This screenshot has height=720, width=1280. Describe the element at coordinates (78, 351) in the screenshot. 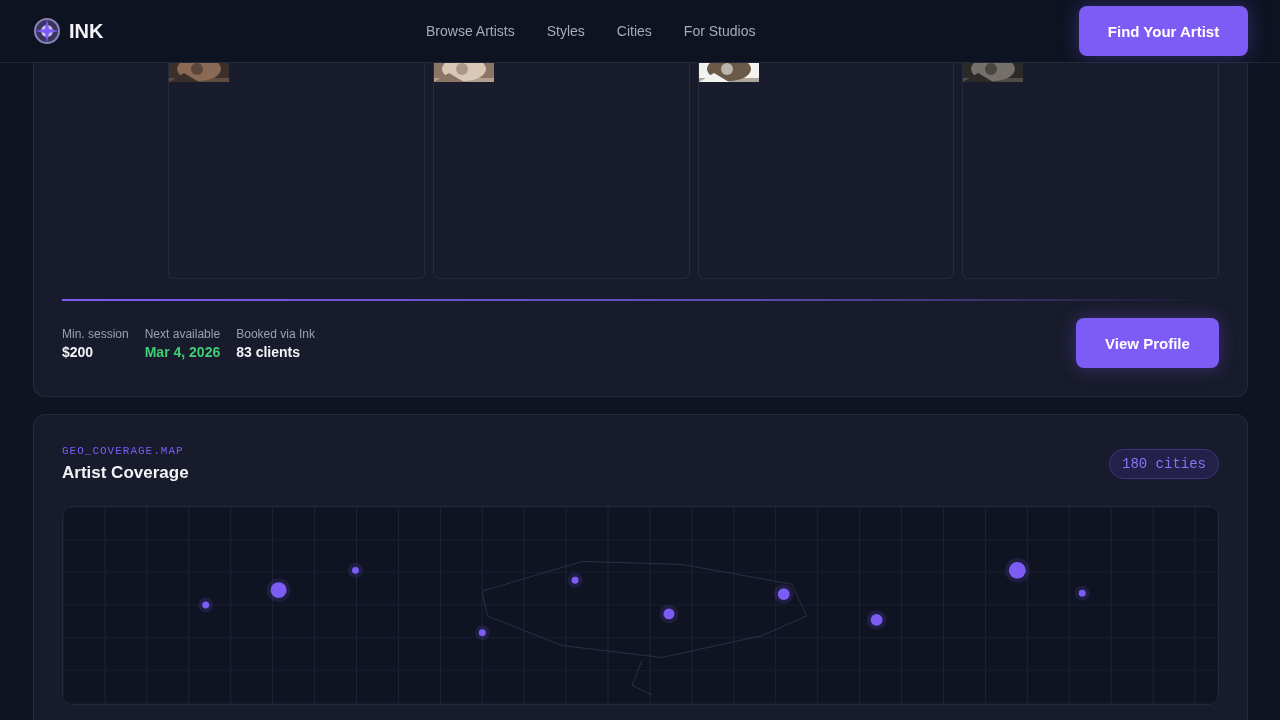

I see `stat-value: $200` at that location.